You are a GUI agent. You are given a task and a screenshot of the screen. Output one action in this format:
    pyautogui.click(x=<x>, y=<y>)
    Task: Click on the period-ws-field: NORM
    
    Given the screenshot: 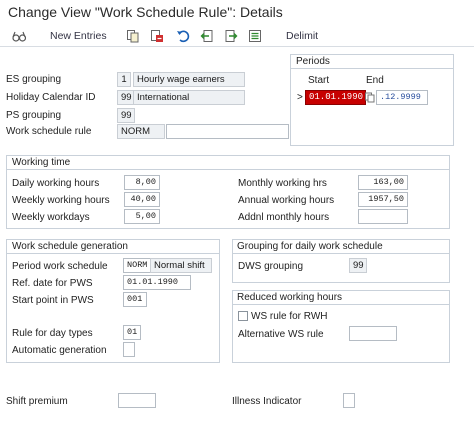 What is the action you would take?
    pyautogui.click(x=137, y=265)
    